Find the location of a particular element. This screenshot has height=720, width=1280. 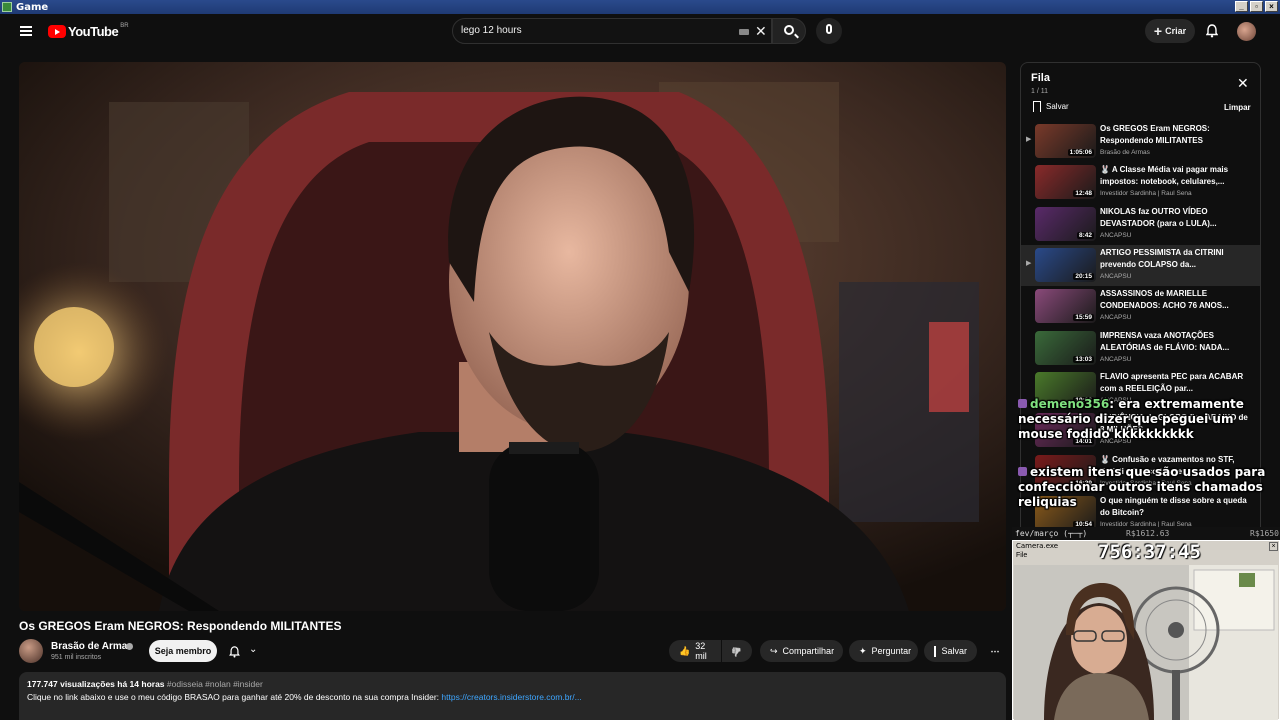

queue-thumbnail: 1:05:06 is located at coordinates (1065, 141).